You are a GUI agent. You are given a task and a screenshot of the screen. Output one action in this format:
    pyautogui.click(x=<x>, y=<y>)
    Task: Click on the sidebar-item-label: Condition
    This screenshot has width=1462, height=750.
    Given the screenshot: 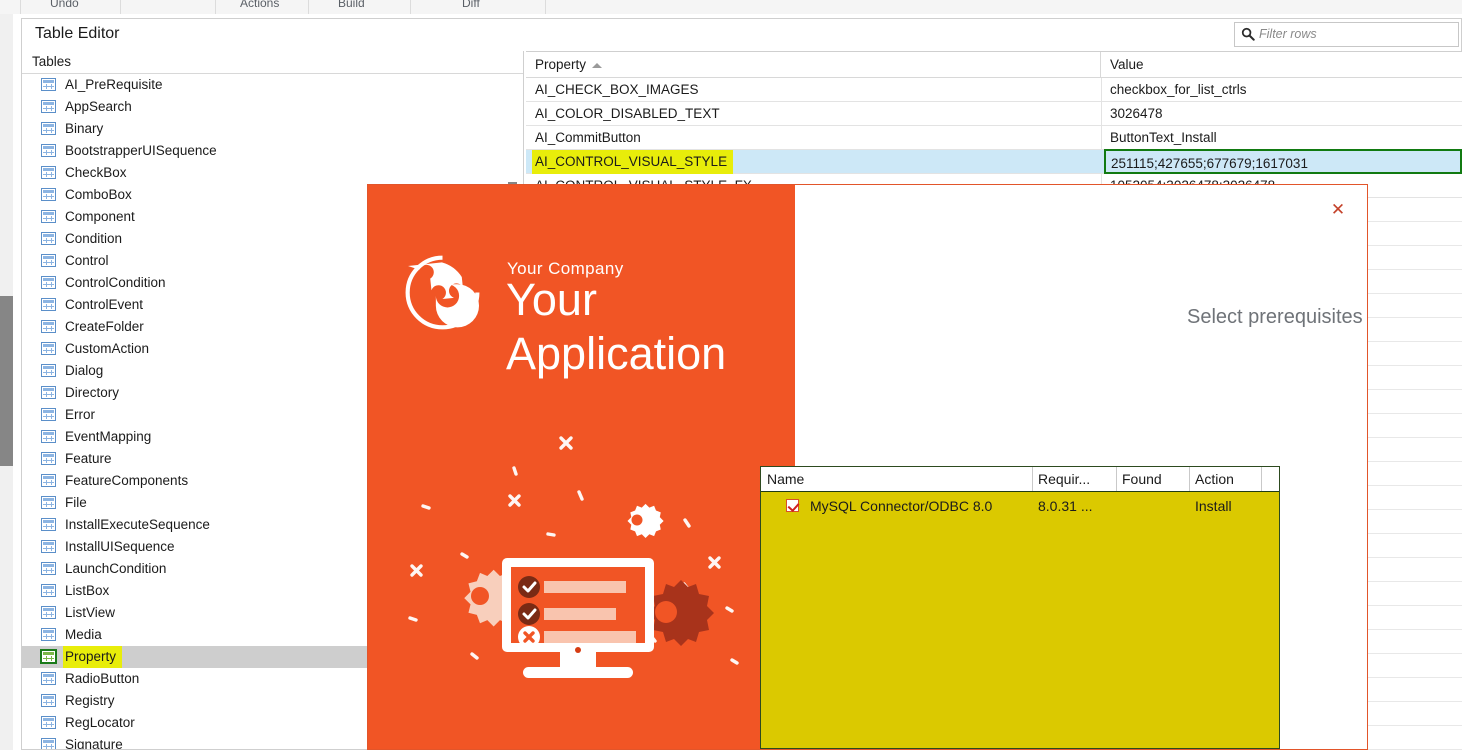 What is the action you would take?
    pyautogui.click(x=94, y=238)
    